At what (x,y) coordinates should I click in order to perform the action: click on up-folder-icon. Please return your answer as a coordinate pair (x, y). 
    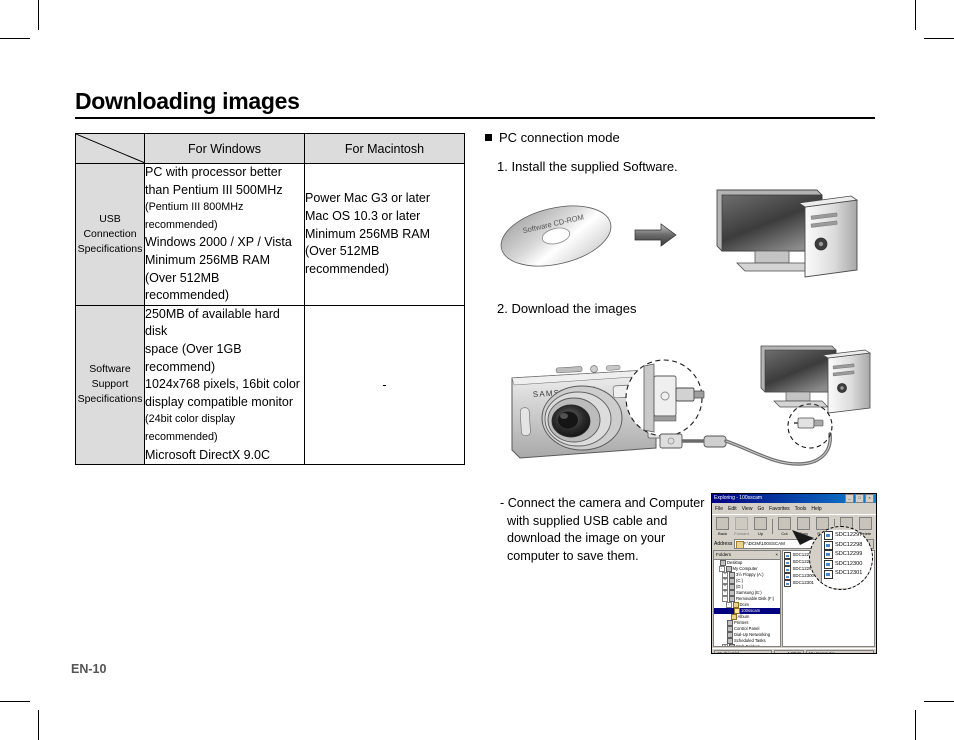
    Looking at the image, I should click on (760, 523).